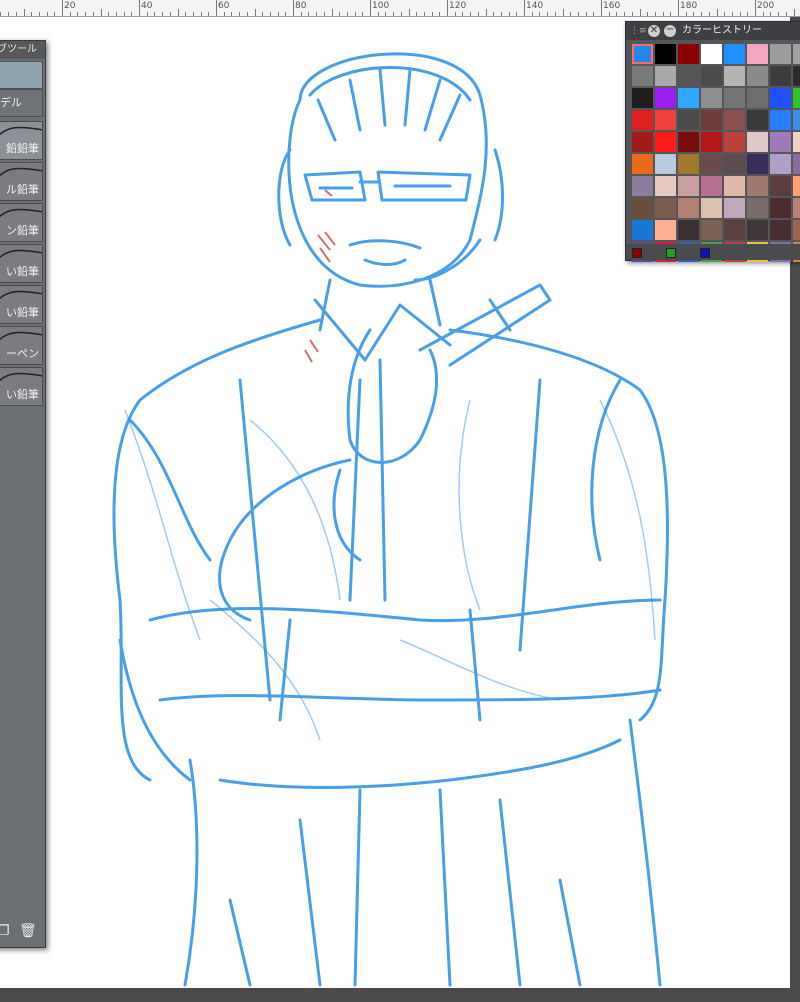  I want to click on subtool-item-label: ーペン, so click(22, 353).